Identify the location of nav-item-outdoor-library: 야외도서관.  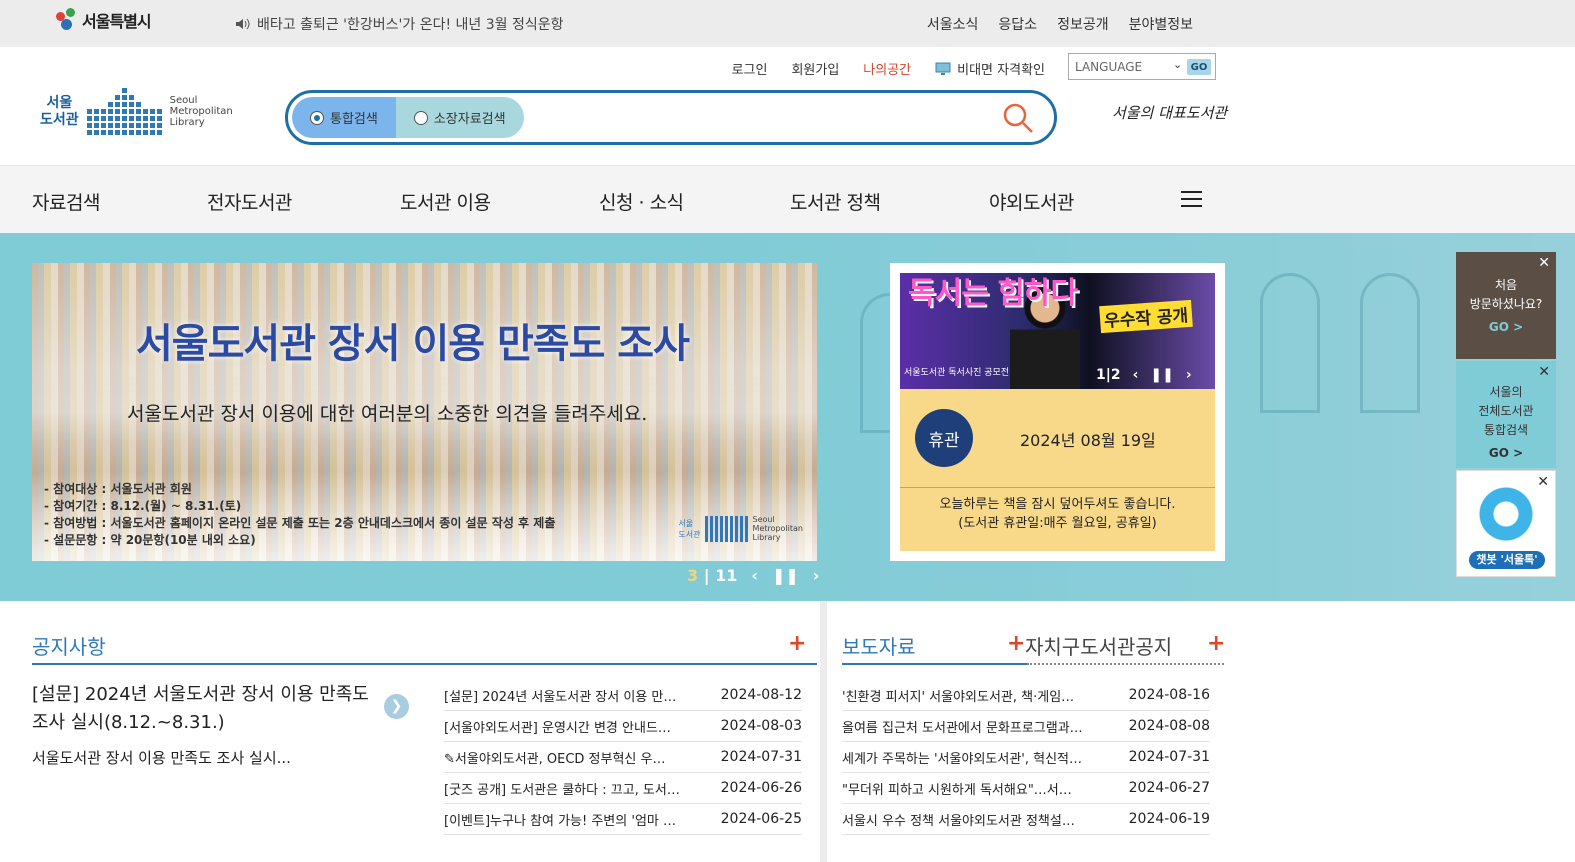
(1031, 201).